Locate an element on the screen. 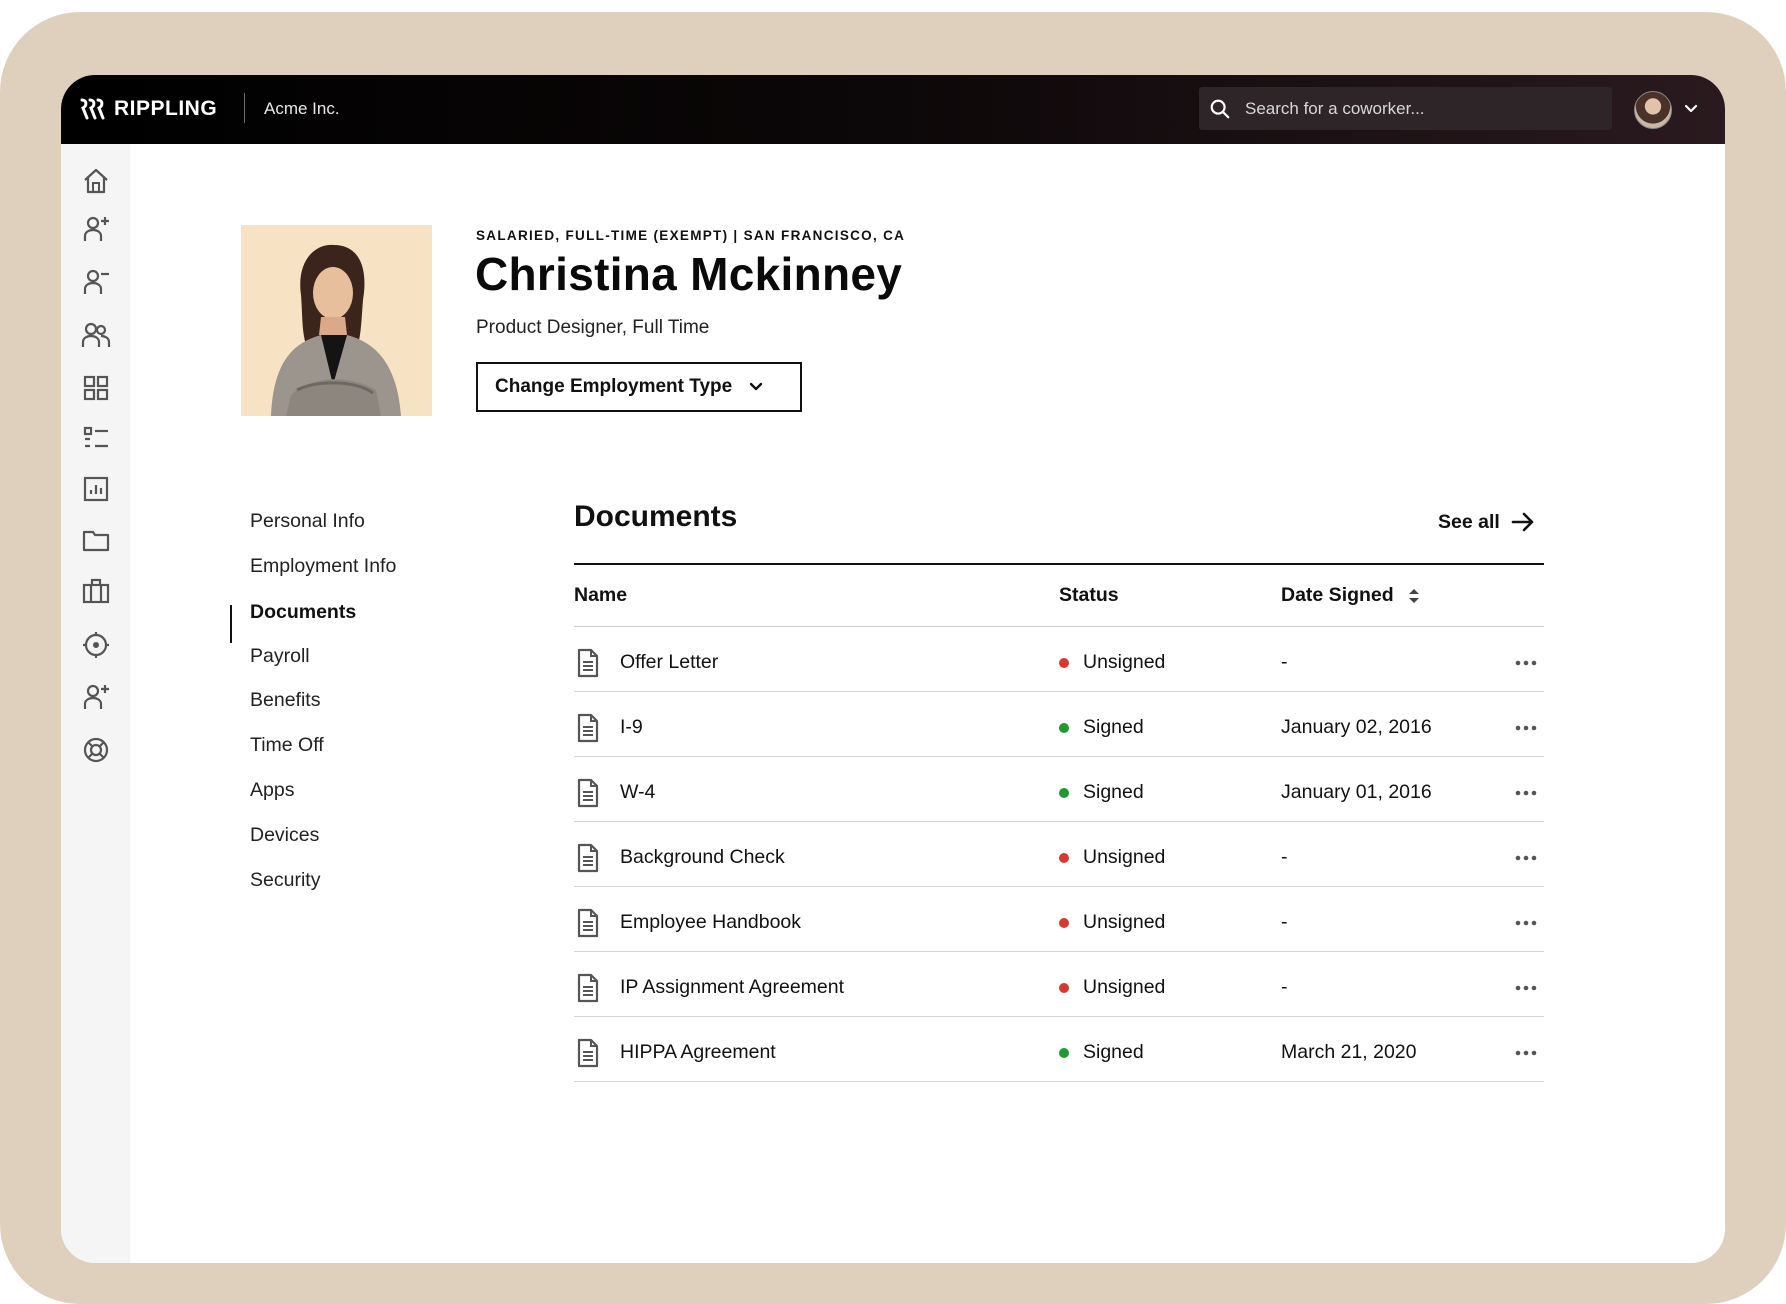  people-icon is located at coordinates (96, 335).